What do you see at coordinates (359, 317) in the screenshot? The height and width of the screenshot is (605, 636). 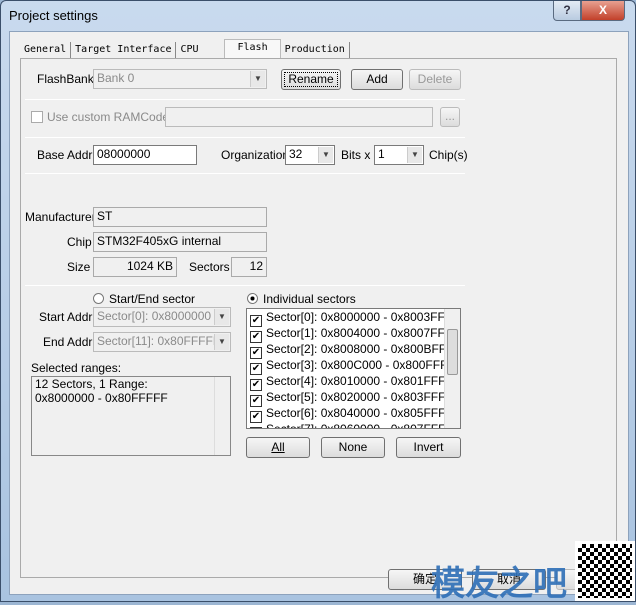 I see `sector-label: Sector[0]: 0x8000000 - 0x8003FFF` at bounding box center [359, 317].